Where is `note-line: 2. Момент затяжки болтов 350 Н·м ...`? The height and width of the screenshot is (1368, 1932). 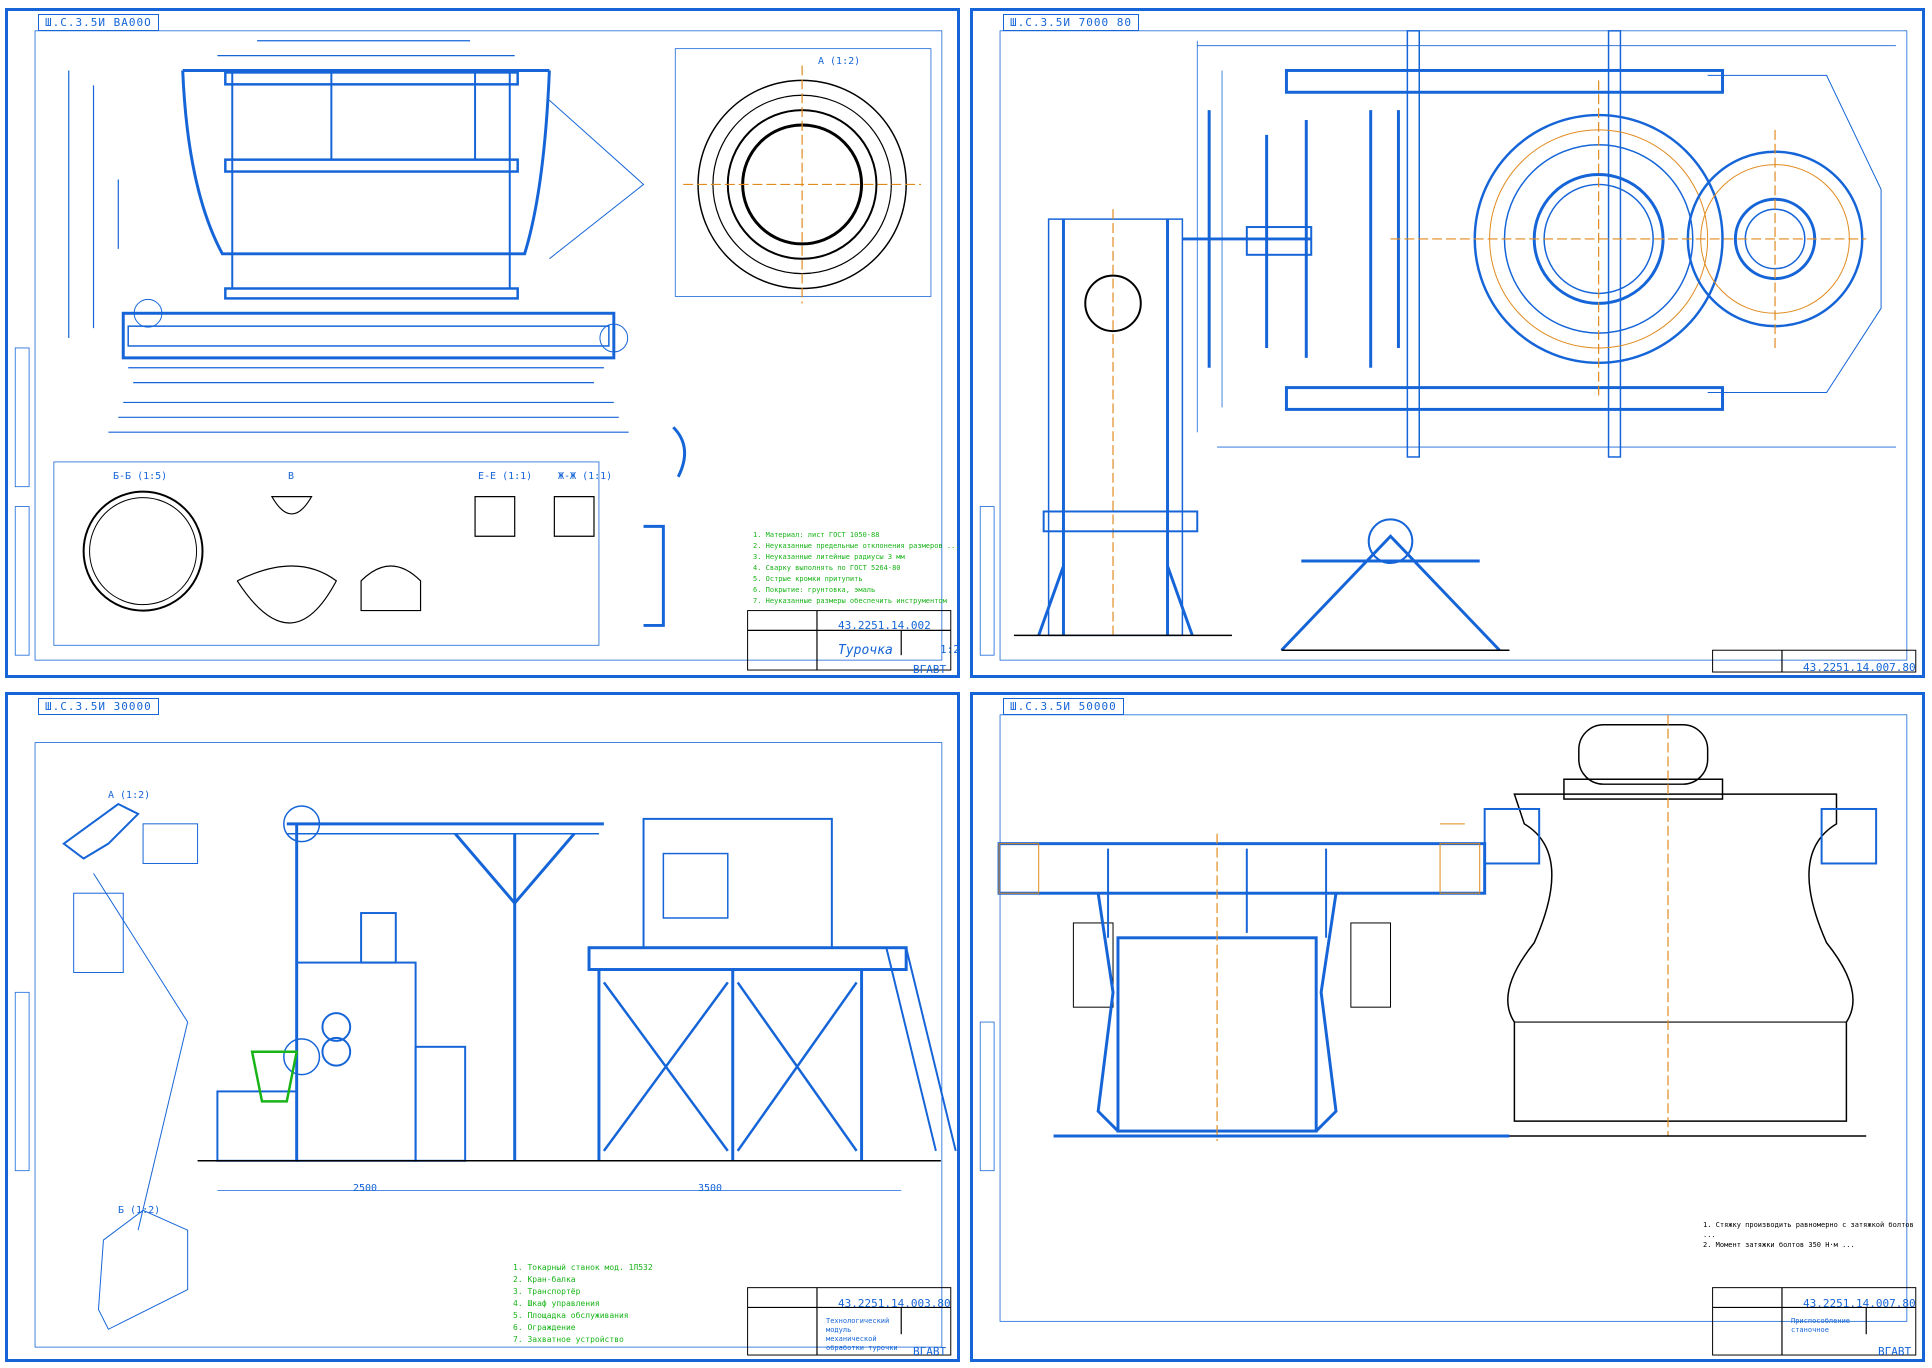 note-line: 2. Момент затяжки болтов 350 Н·м ... is located at coordinates (1779, 1245).